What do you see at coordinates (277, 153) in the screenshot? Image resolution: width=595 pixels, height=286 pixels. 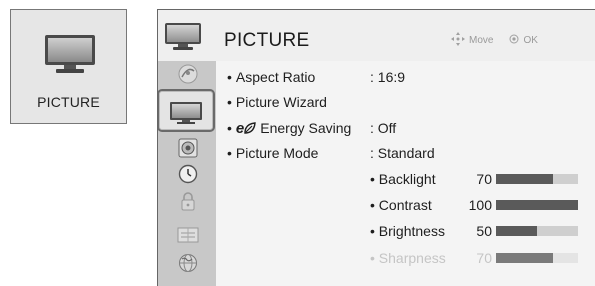 I see `picture-mode-label: Picture Mode` at bounding box center [277, 153].